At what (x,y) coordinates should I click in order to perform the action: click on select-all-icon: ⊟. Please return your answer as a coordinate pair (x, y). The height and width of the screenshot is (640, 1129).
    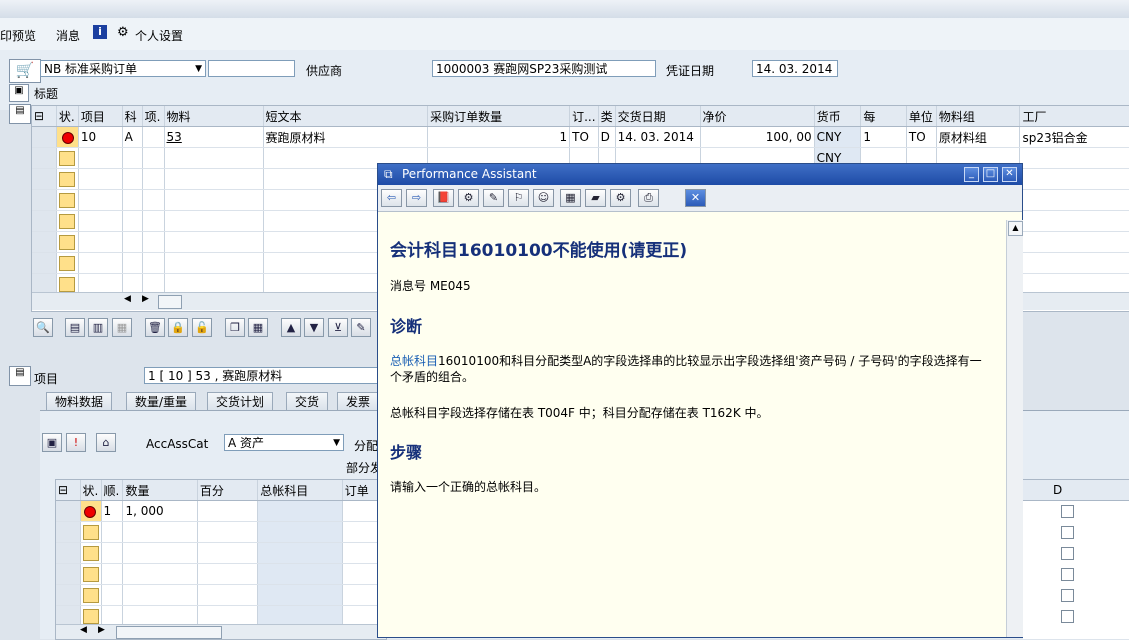
    Looking at the image, I should click on (68, 490).